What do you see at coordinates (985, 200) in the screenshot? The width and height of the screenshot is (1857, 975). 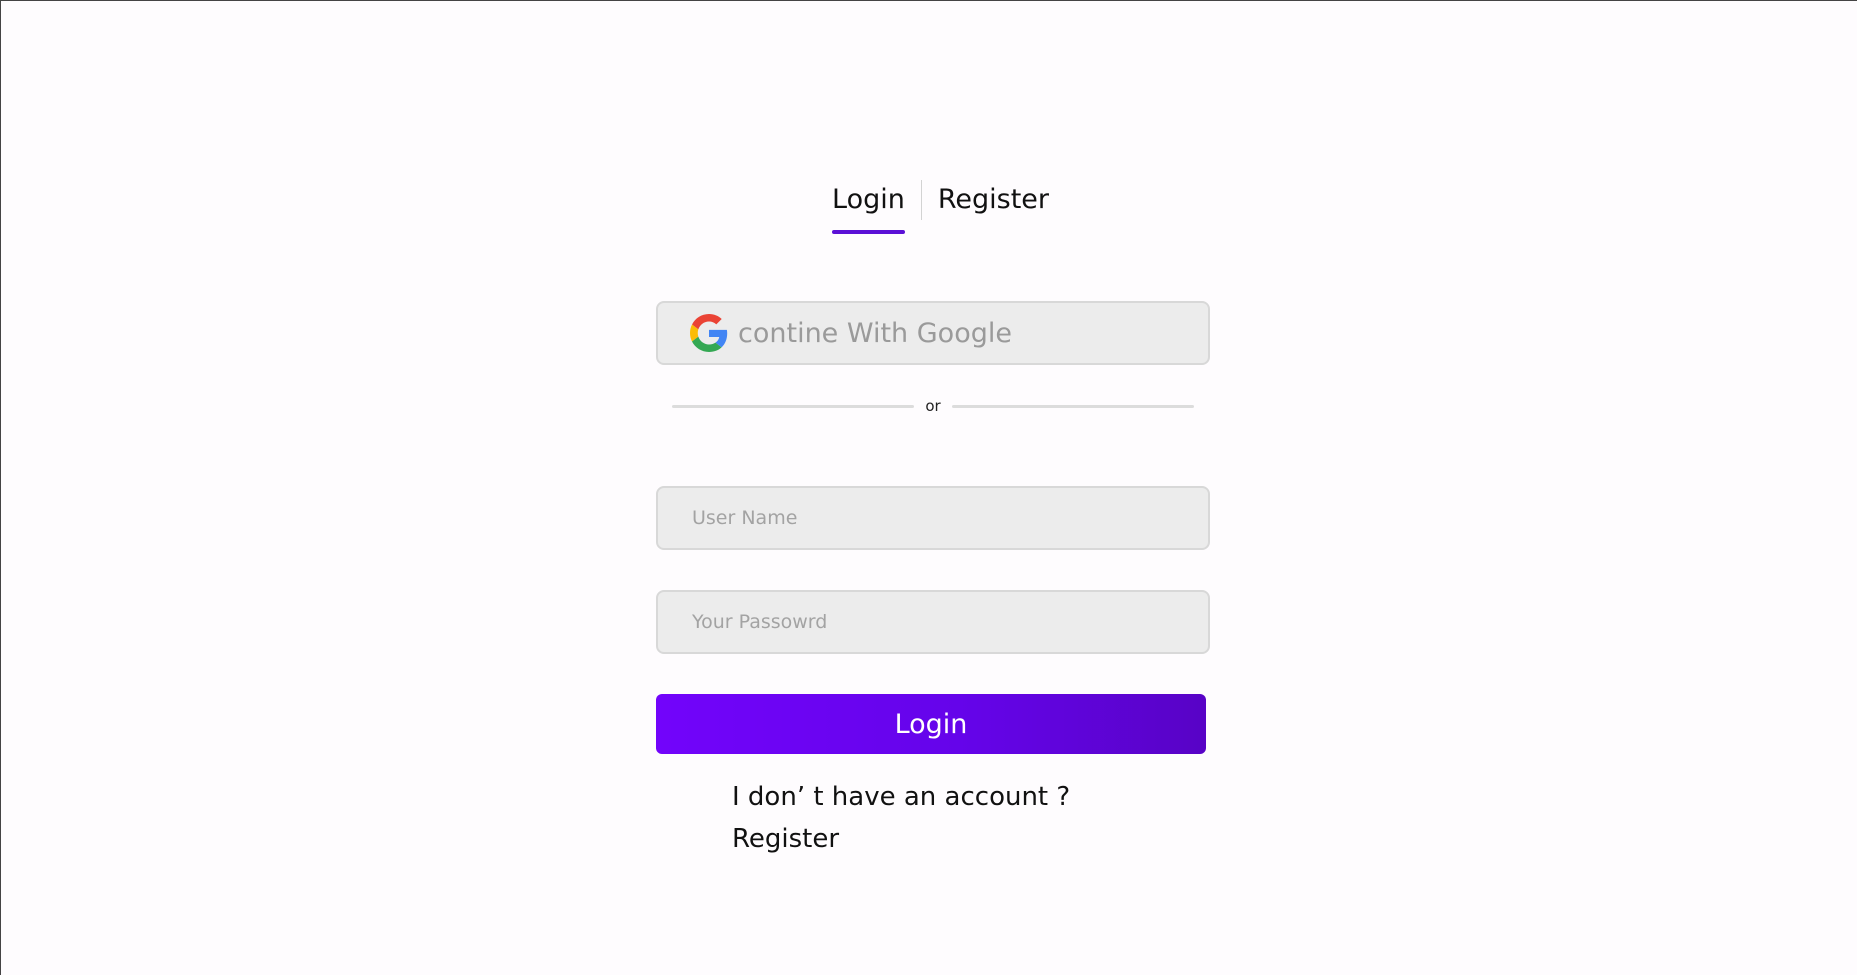 I see `tab-register: Register` at bounding box center [985, 200].